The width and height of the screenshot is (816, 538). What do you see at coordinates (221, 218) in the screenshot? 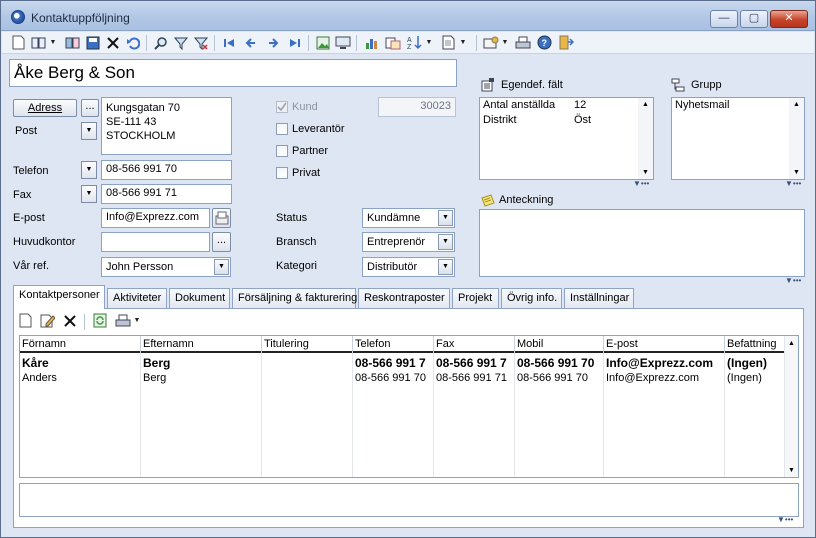
I see `send-email-button` at bounding box center [221, 218].